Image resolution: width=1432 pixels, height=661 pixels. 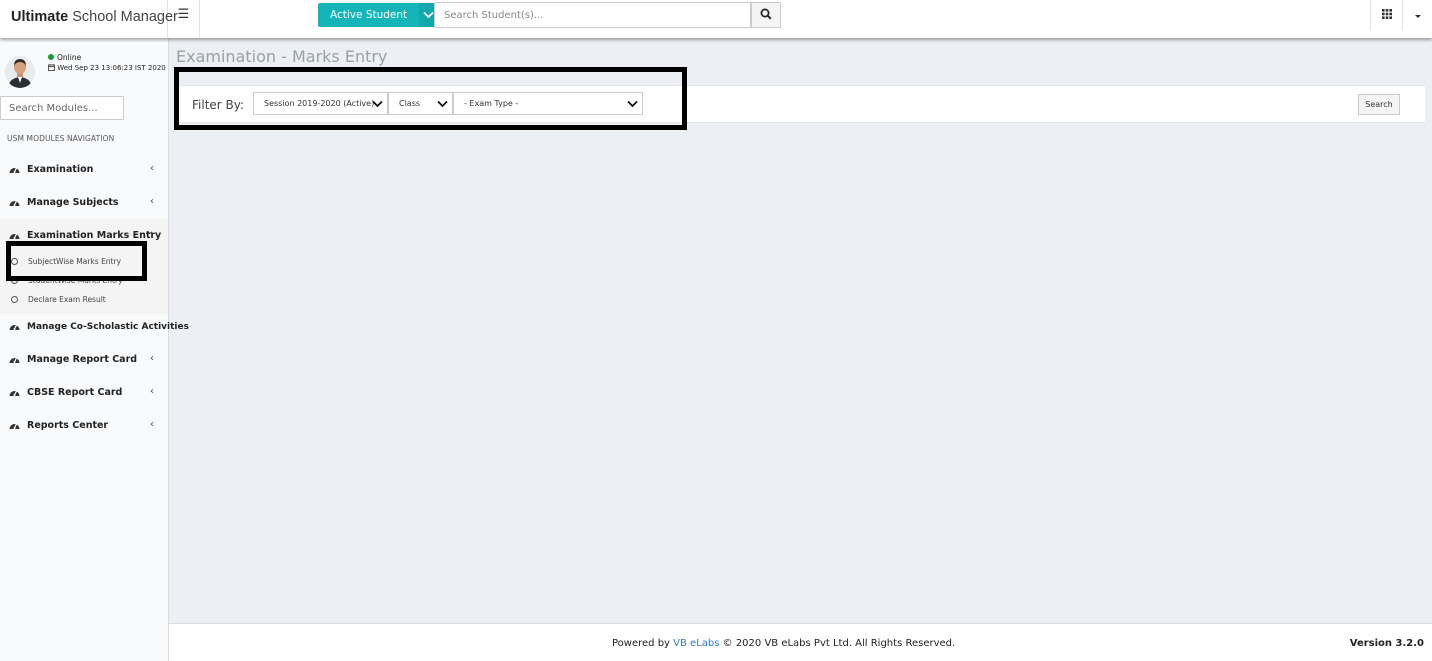 I want to click on exam-type-select-value: - Exam Type -, so click(x=491, y=103).